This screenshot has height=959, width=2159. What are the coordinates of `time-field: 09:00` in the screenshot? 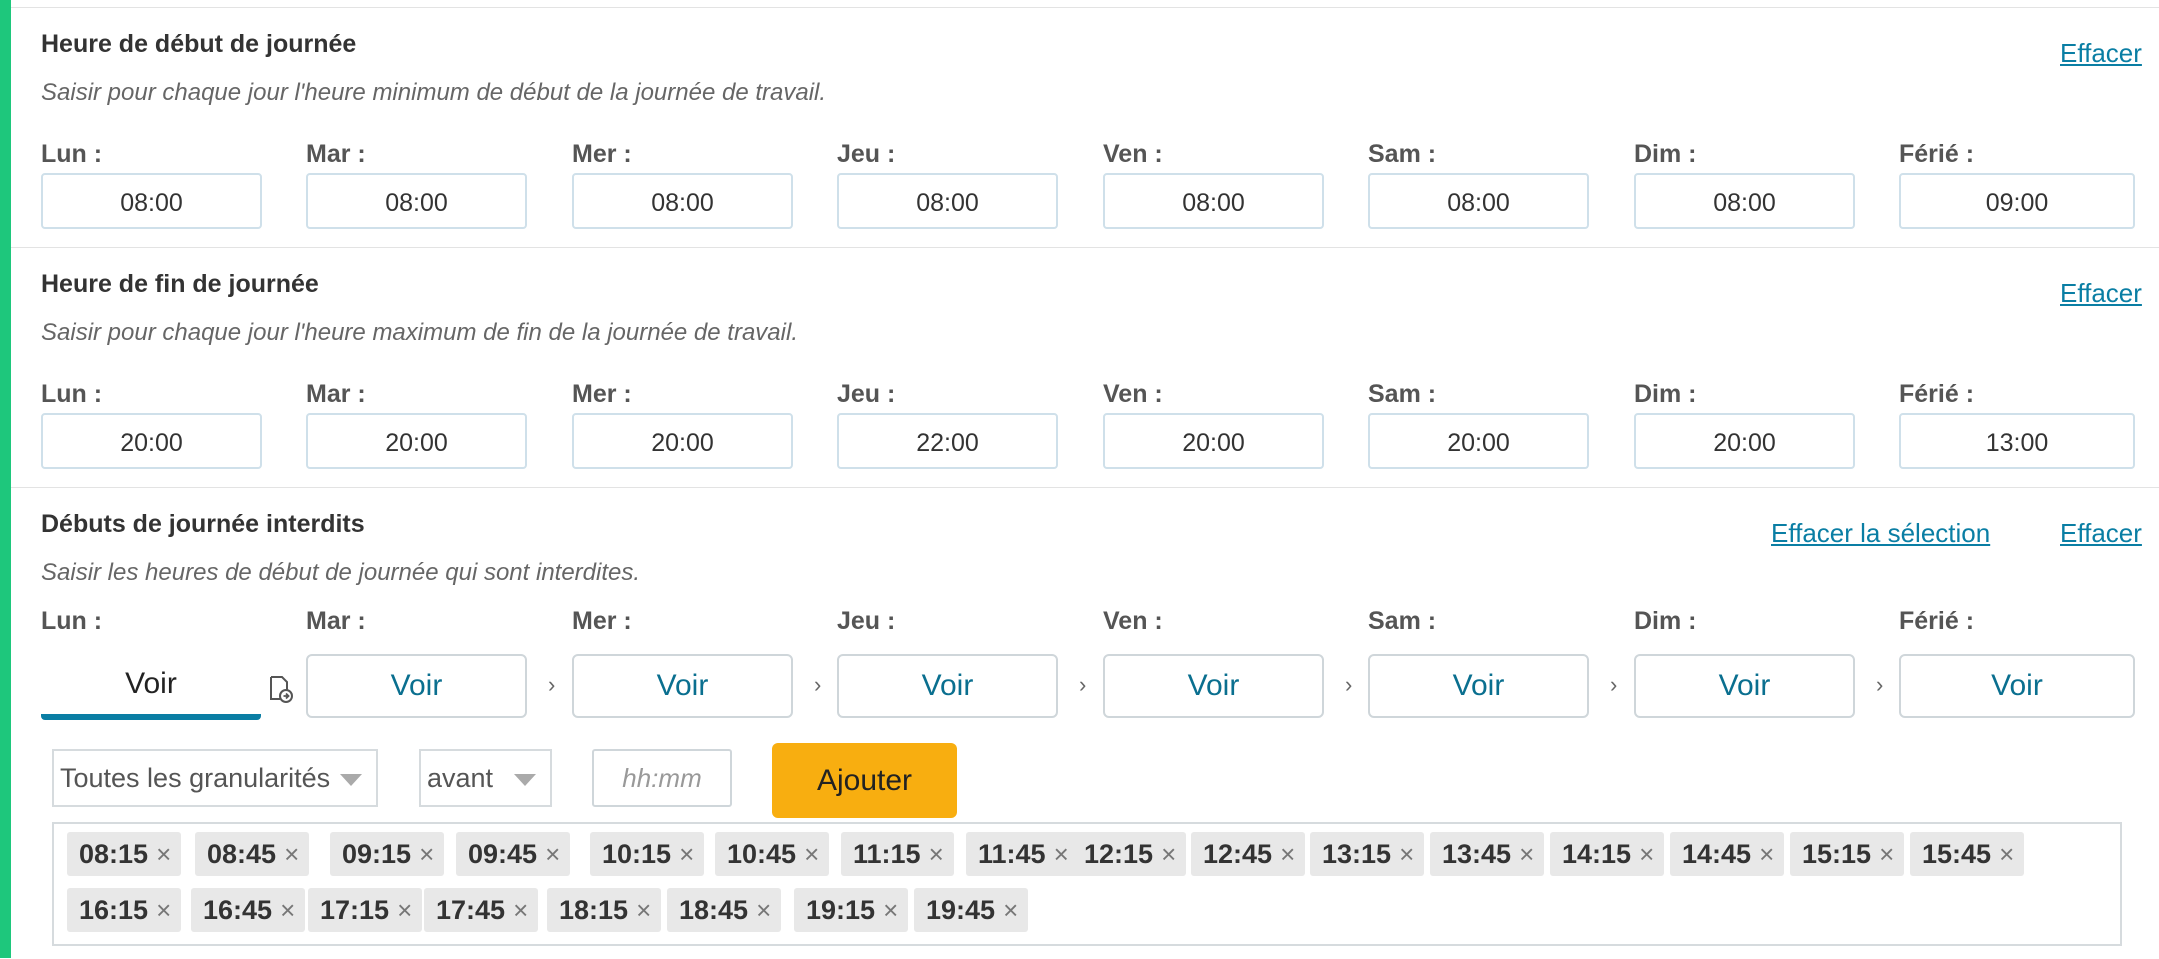 It's located at (2017, 201).